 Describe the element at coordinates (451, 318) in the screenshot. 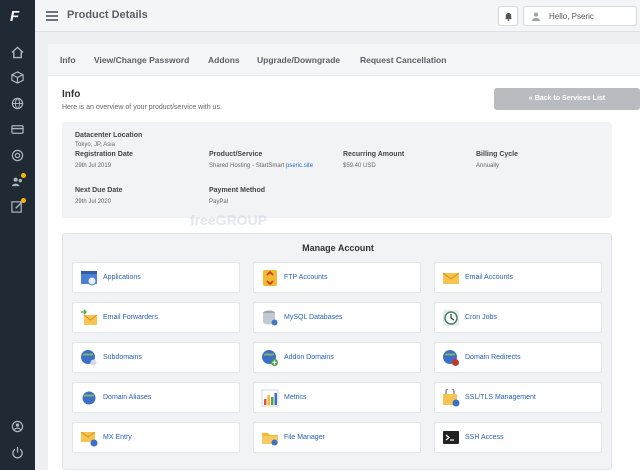

I see `clock-icon` at that location.